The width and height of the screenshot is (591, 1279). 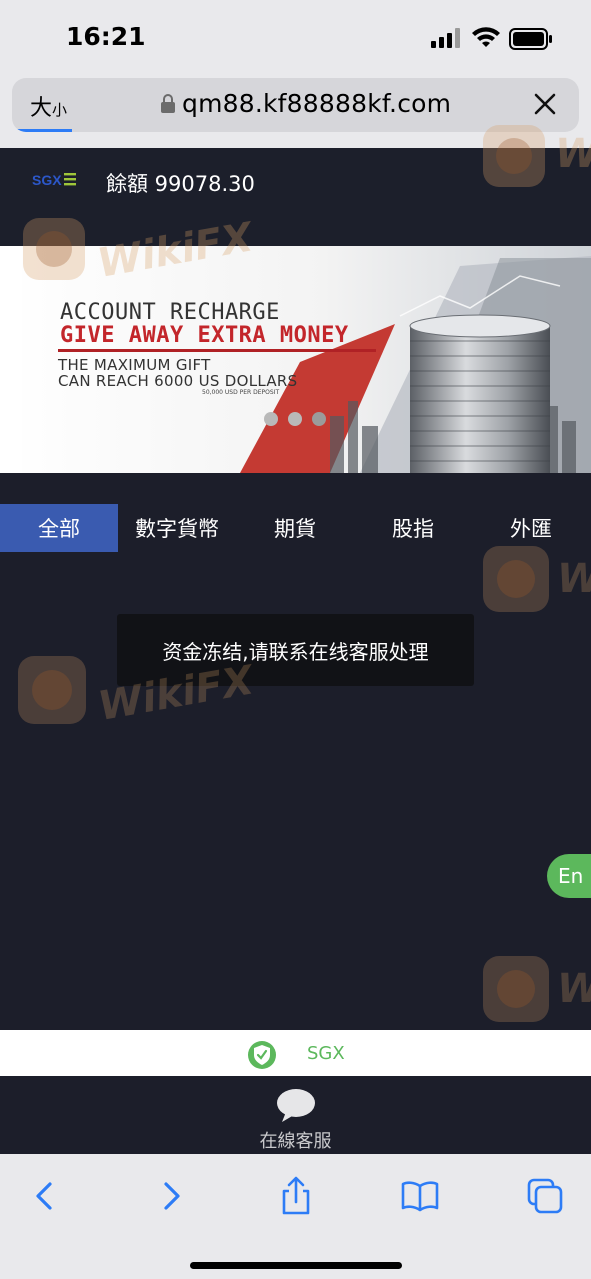 What do you see at coordinates (106, 36) in the screenshot?
I see `status-time: 16:21` at bounding box center [106, 36].